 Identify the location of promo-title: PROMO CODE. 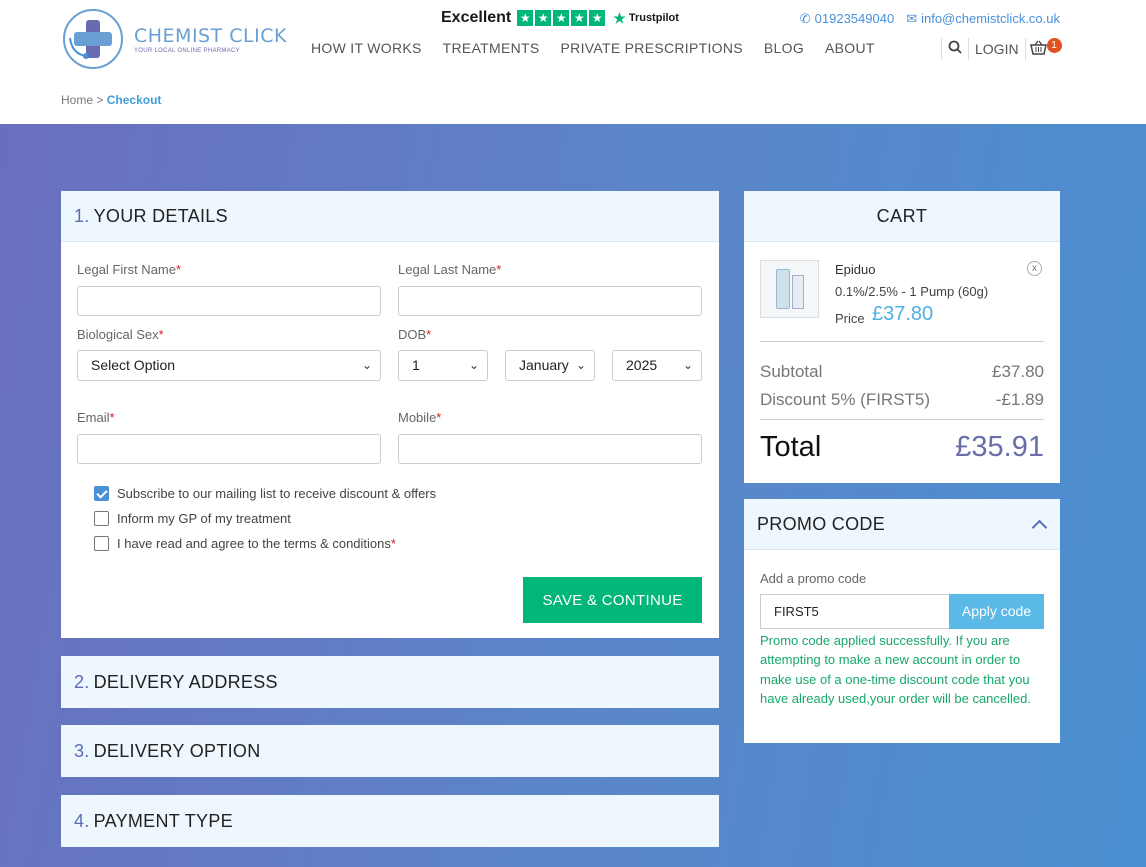
(821, 523).